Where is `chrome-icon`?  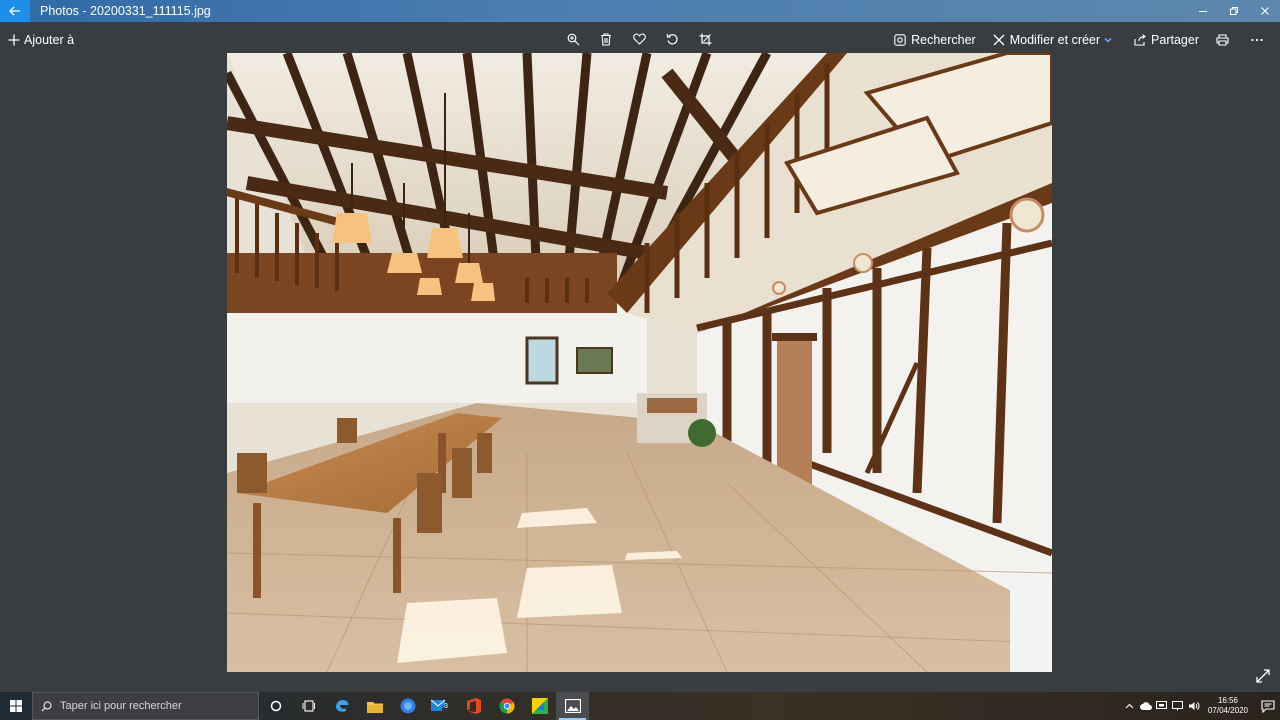
chrome-icon is located at coordinates (506, 706).